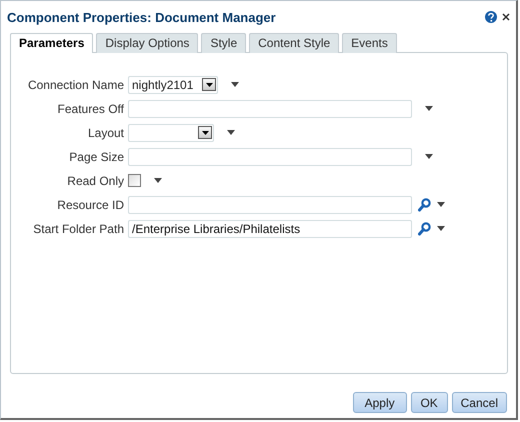  What do you see at coordinates (147, 43) in the screenshot?
I see `tab: Display Options` at bounding box center [147, 43].